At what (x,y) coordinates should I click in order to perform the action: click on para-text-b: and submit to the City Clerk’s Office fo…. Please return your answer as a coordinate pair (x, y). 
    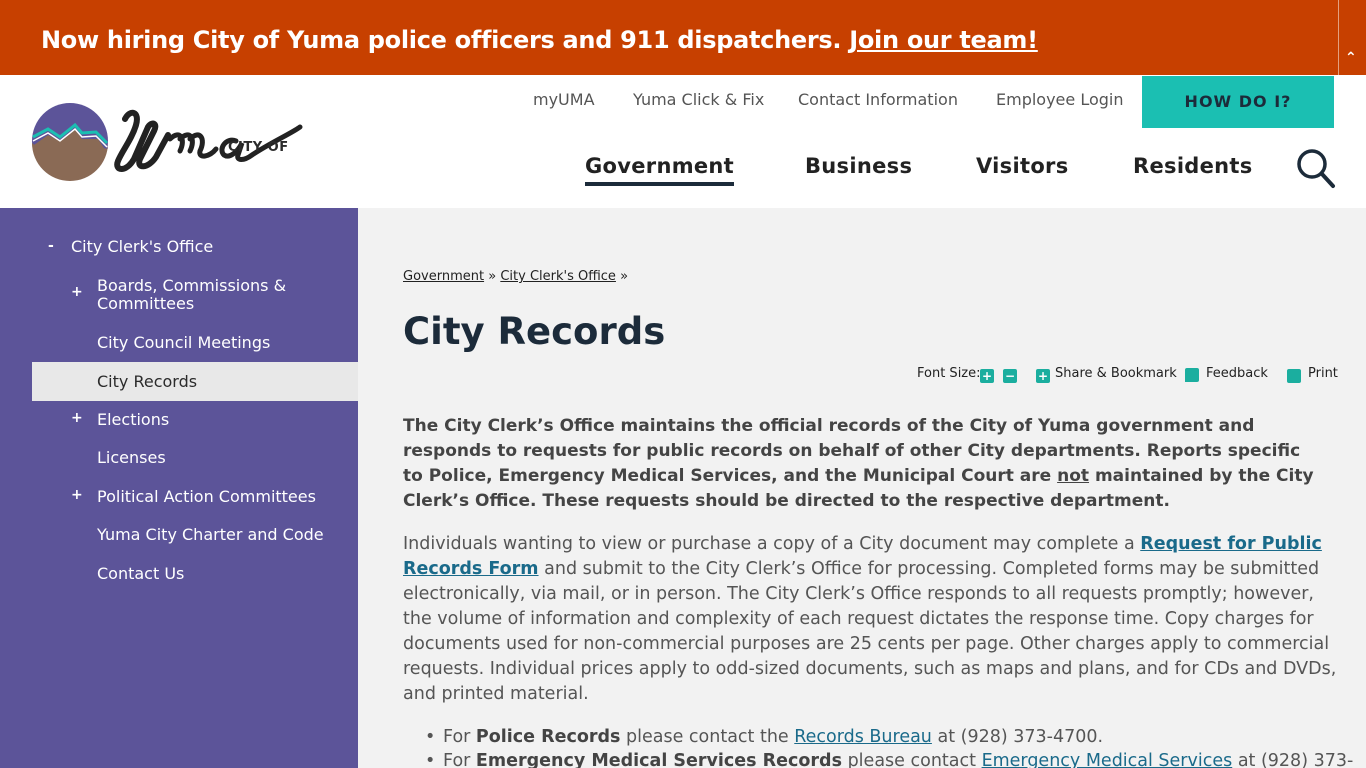
    Looking at the image, I should click on (870, 631).